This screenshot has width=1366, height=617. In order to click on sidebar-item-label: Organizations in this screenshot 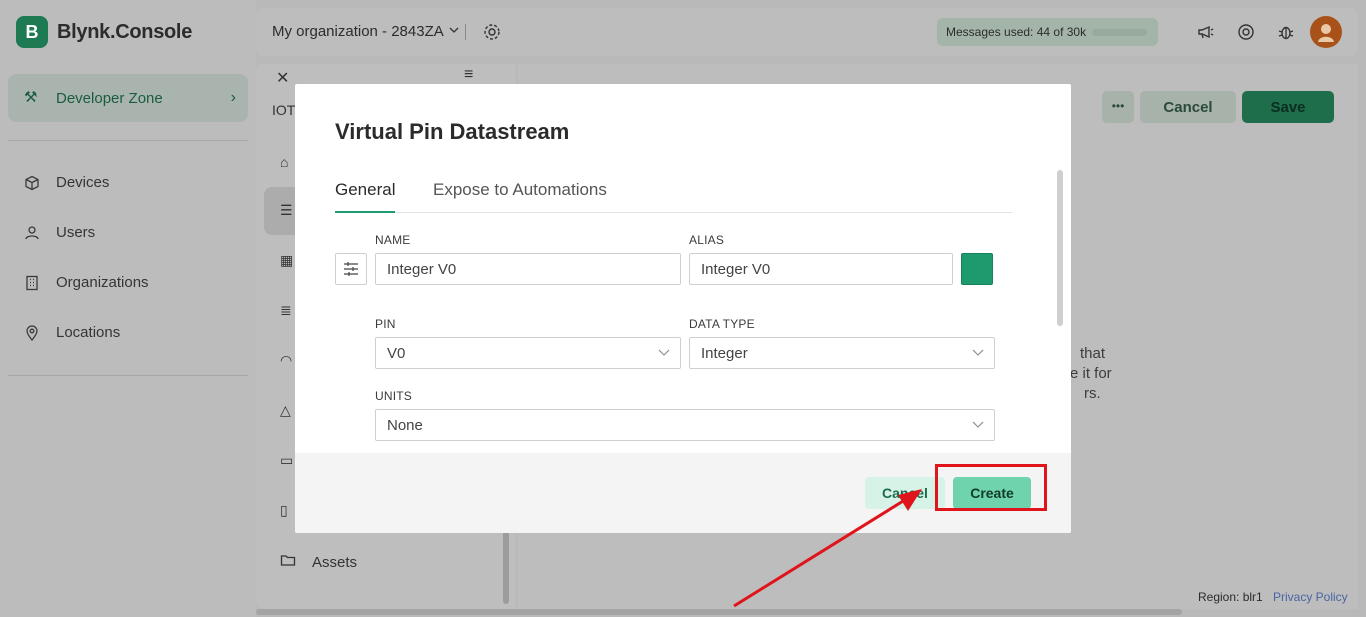, I will do `click(102, 282)`.